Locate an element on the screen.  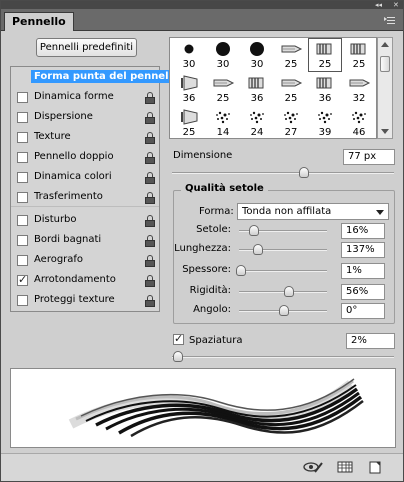
brush-tip-bristle-side-icon is located at coordinates (359, 83).